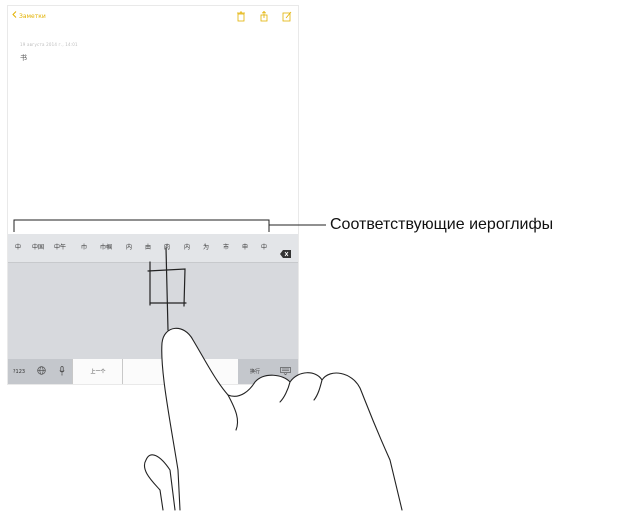 Image resolution: width=618 pixels, height=512 pixels. I want to click on handwritten-stroke, so click(167, 289).